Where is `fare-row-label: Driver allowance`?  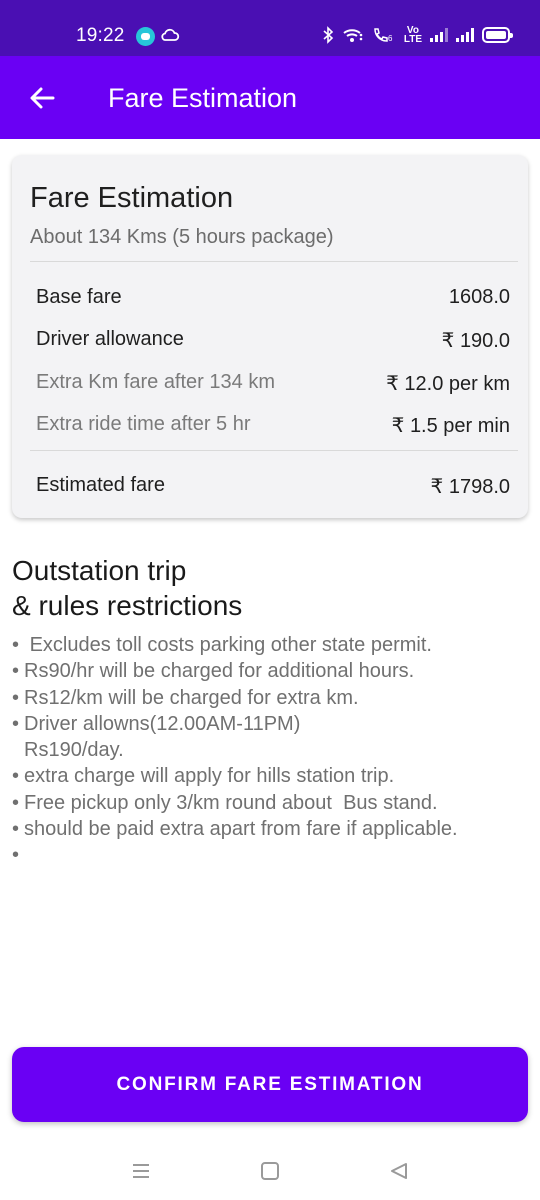
fare-row-label: Driver allowance is located at coordinates (110, 339).